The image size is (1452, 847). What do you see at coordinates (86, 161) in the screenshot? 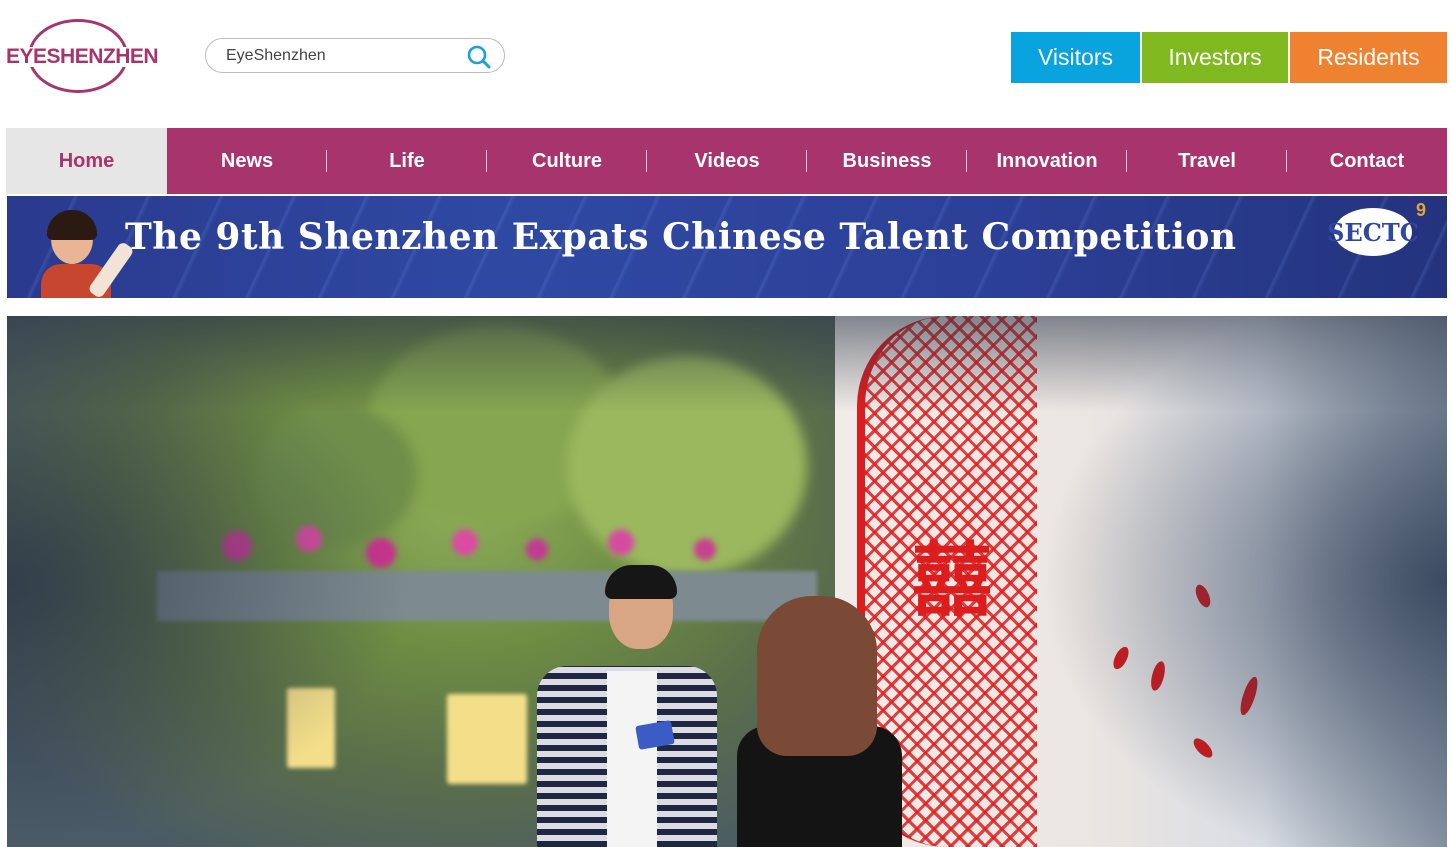
I see `nav-item-home: Home` at bounding box center [86, 161].